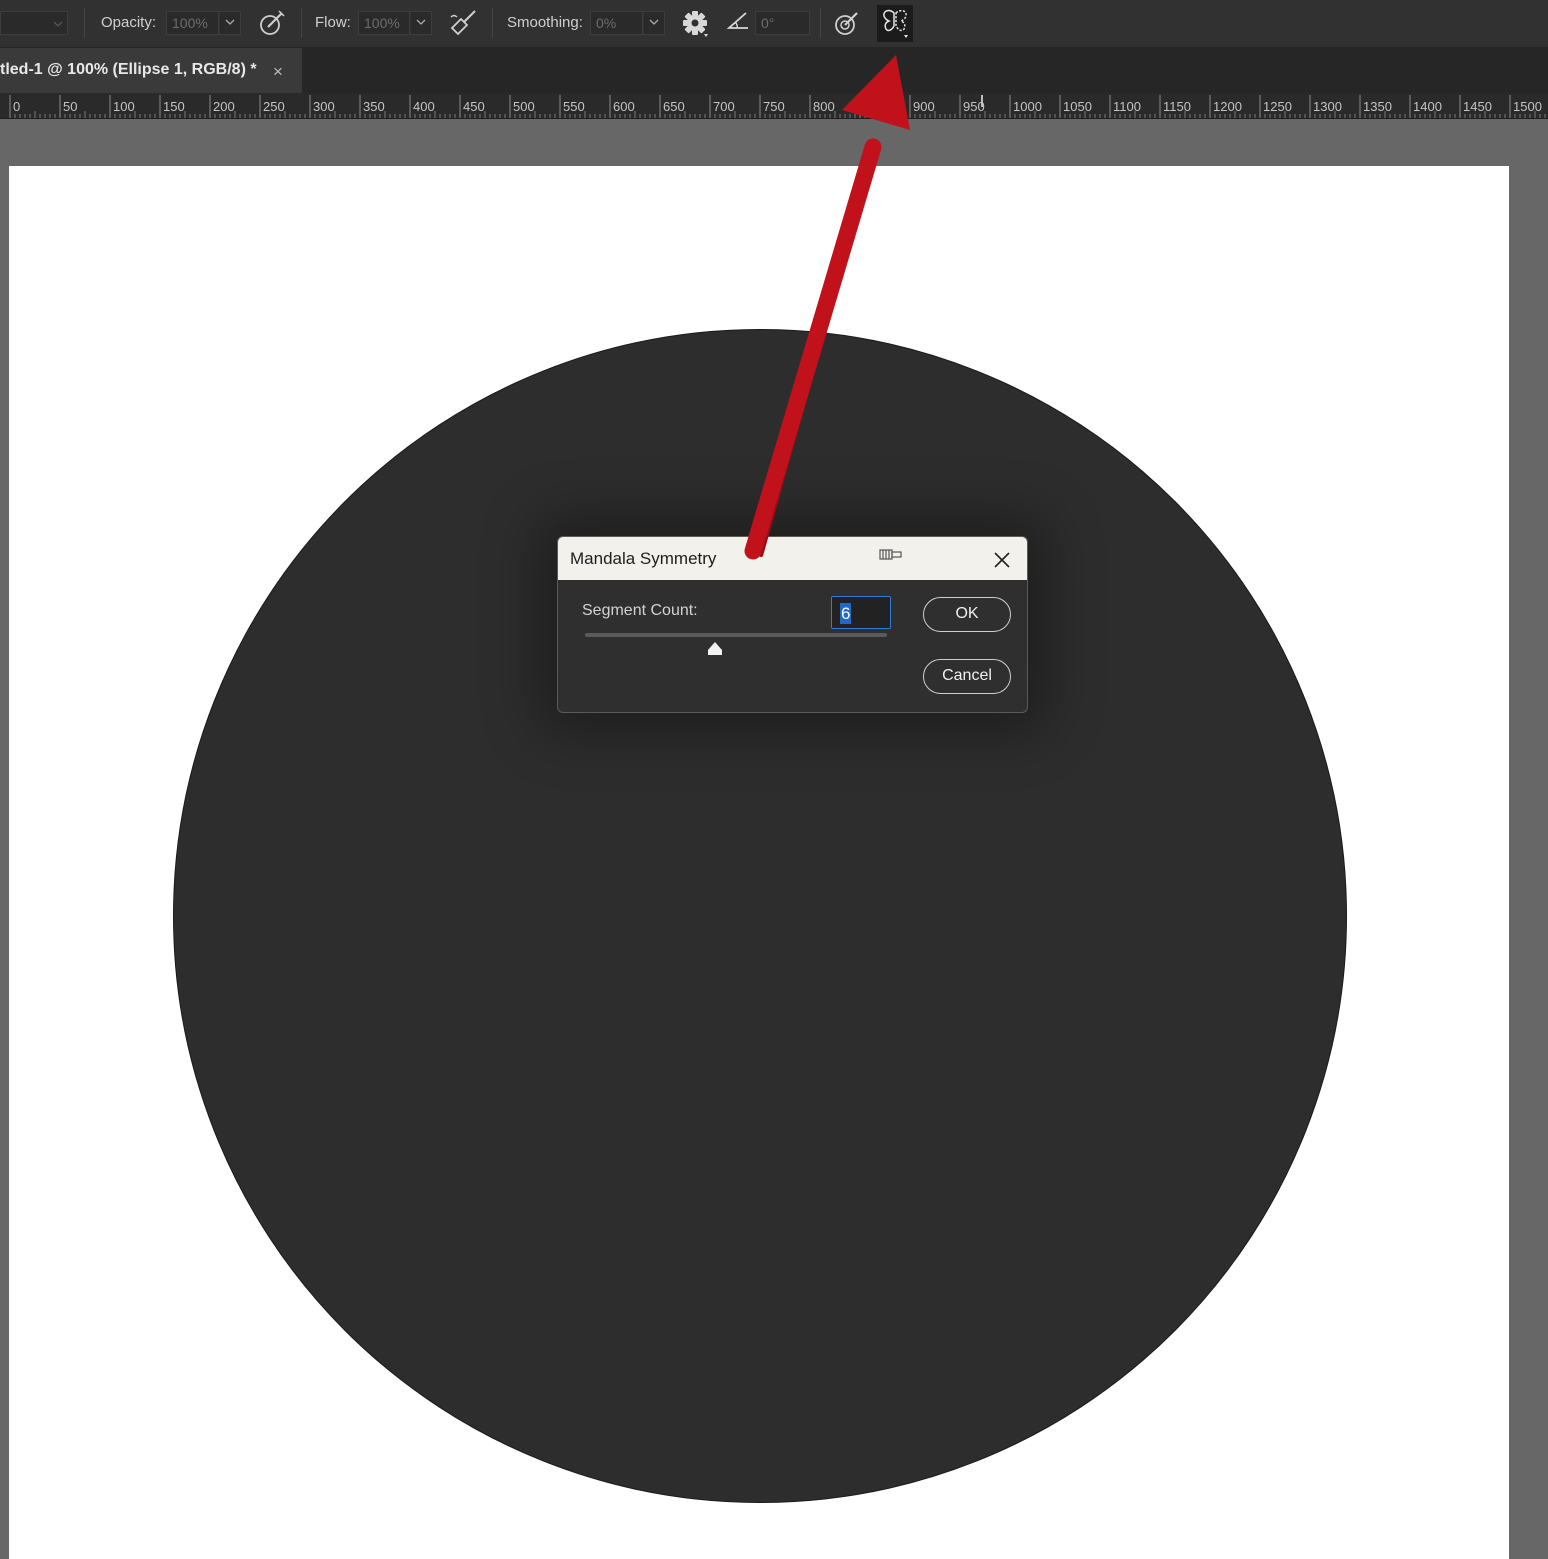 The width and height of the screenshot is (1548, 1559). What do you see at coordinates (847, 23) in the screenshot?
I see `pressure-size-icon` at bounding box center [847, 23].